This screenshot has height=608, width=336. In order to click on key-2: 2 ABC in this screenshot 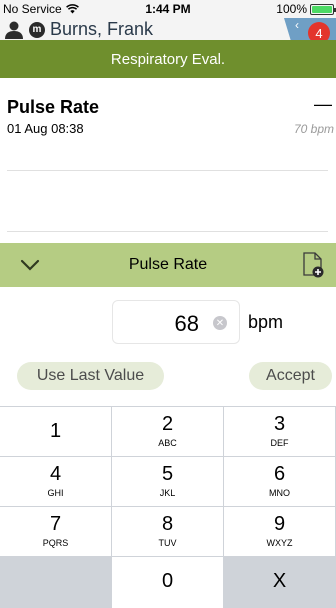, I will do `click(167, 431)`.